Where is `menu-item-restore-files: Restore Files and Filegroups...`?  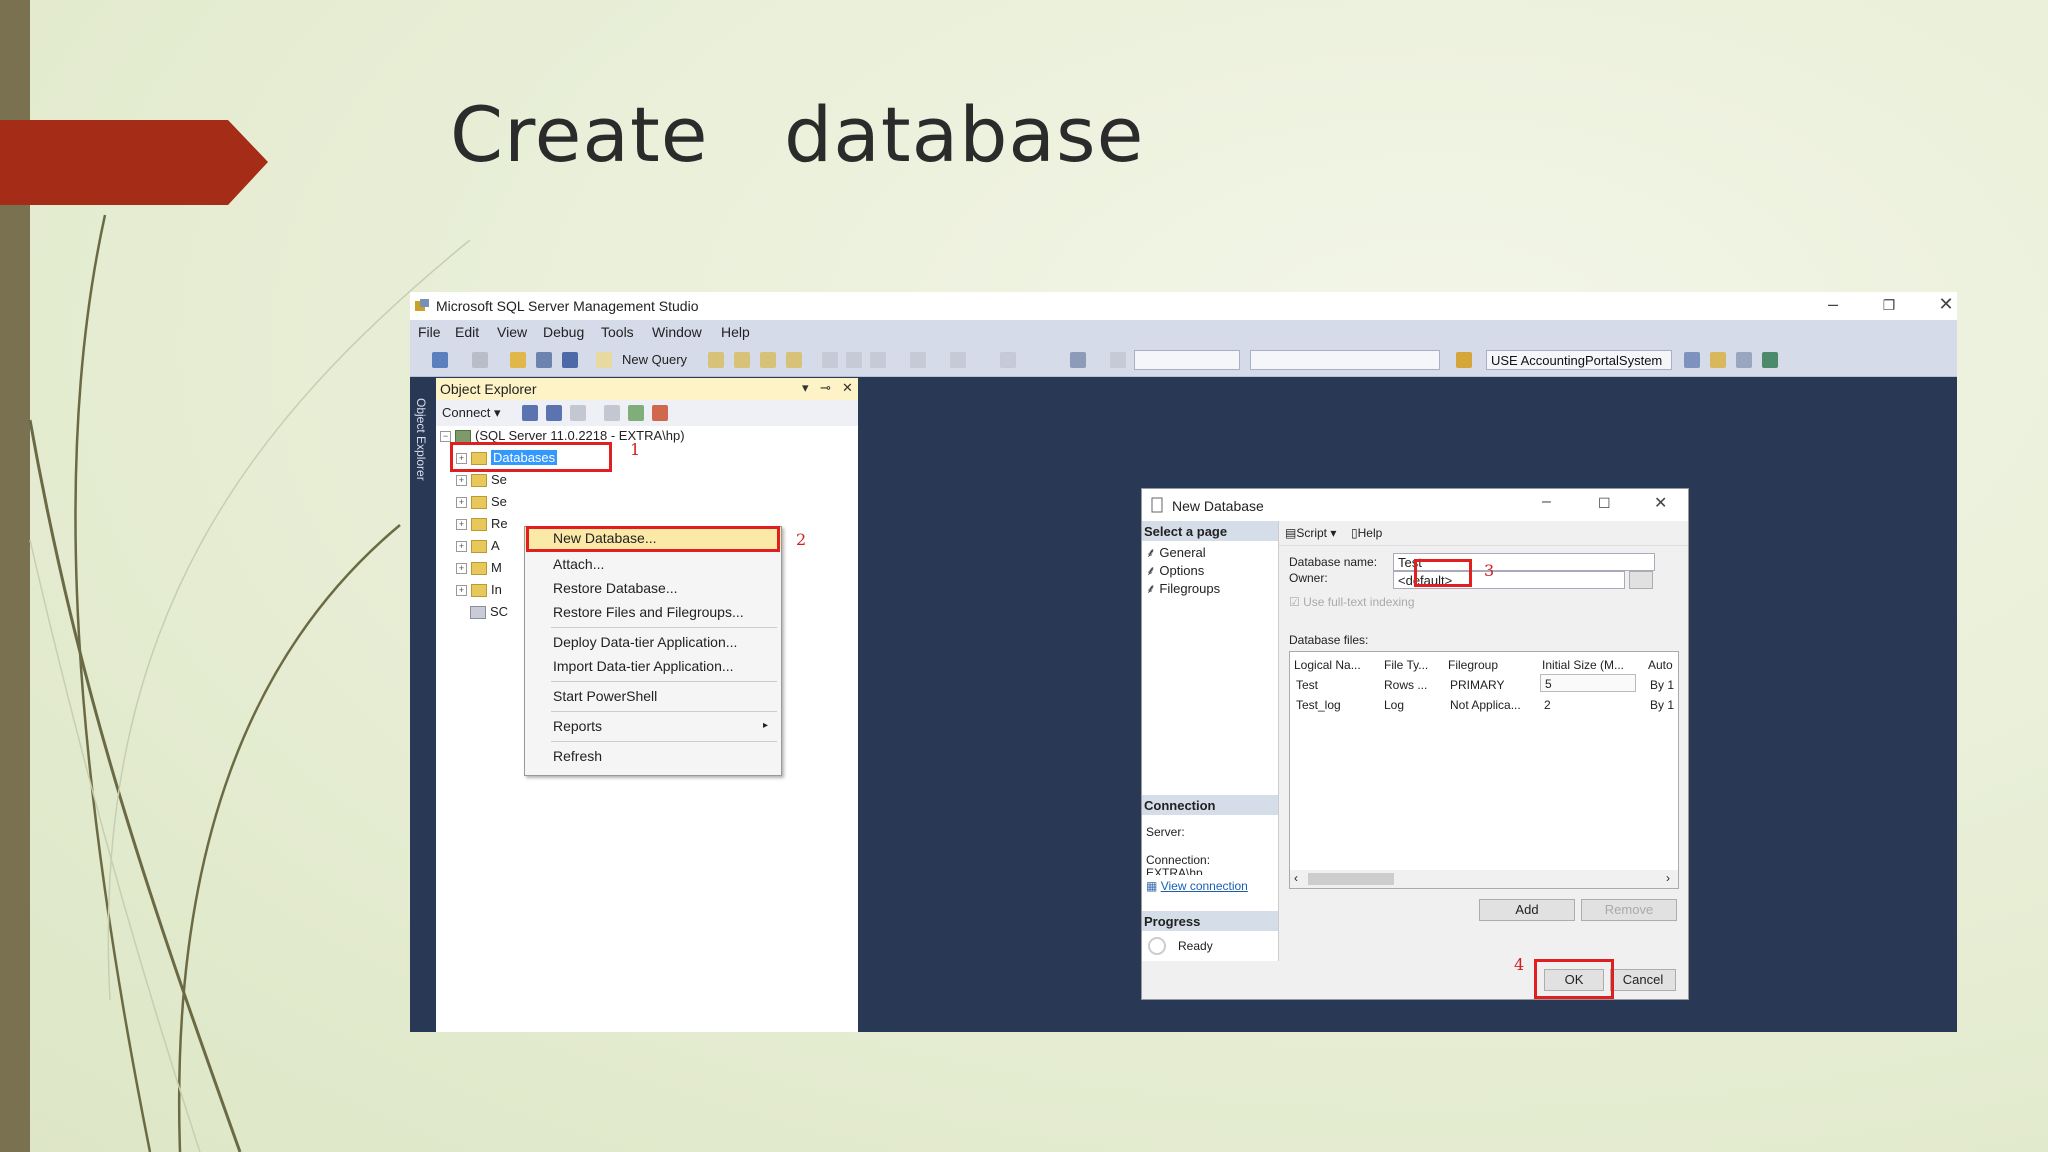 menu-item-restore-files: Restore Files and Filegroups... is located at coordinates (653, 612).